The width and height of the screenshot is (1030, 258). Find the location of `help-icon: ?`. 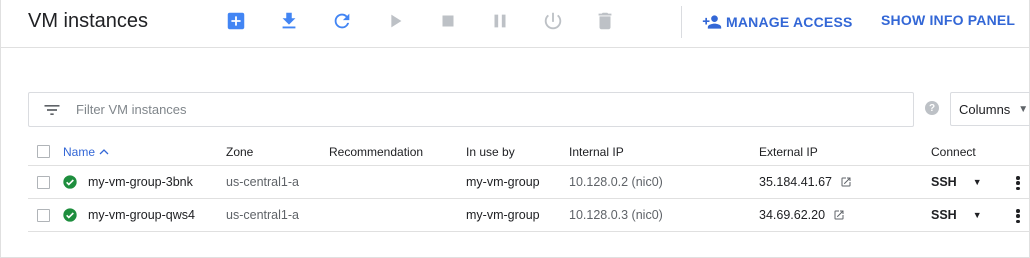

help-icon: ? is located at coordinates (932, 108).